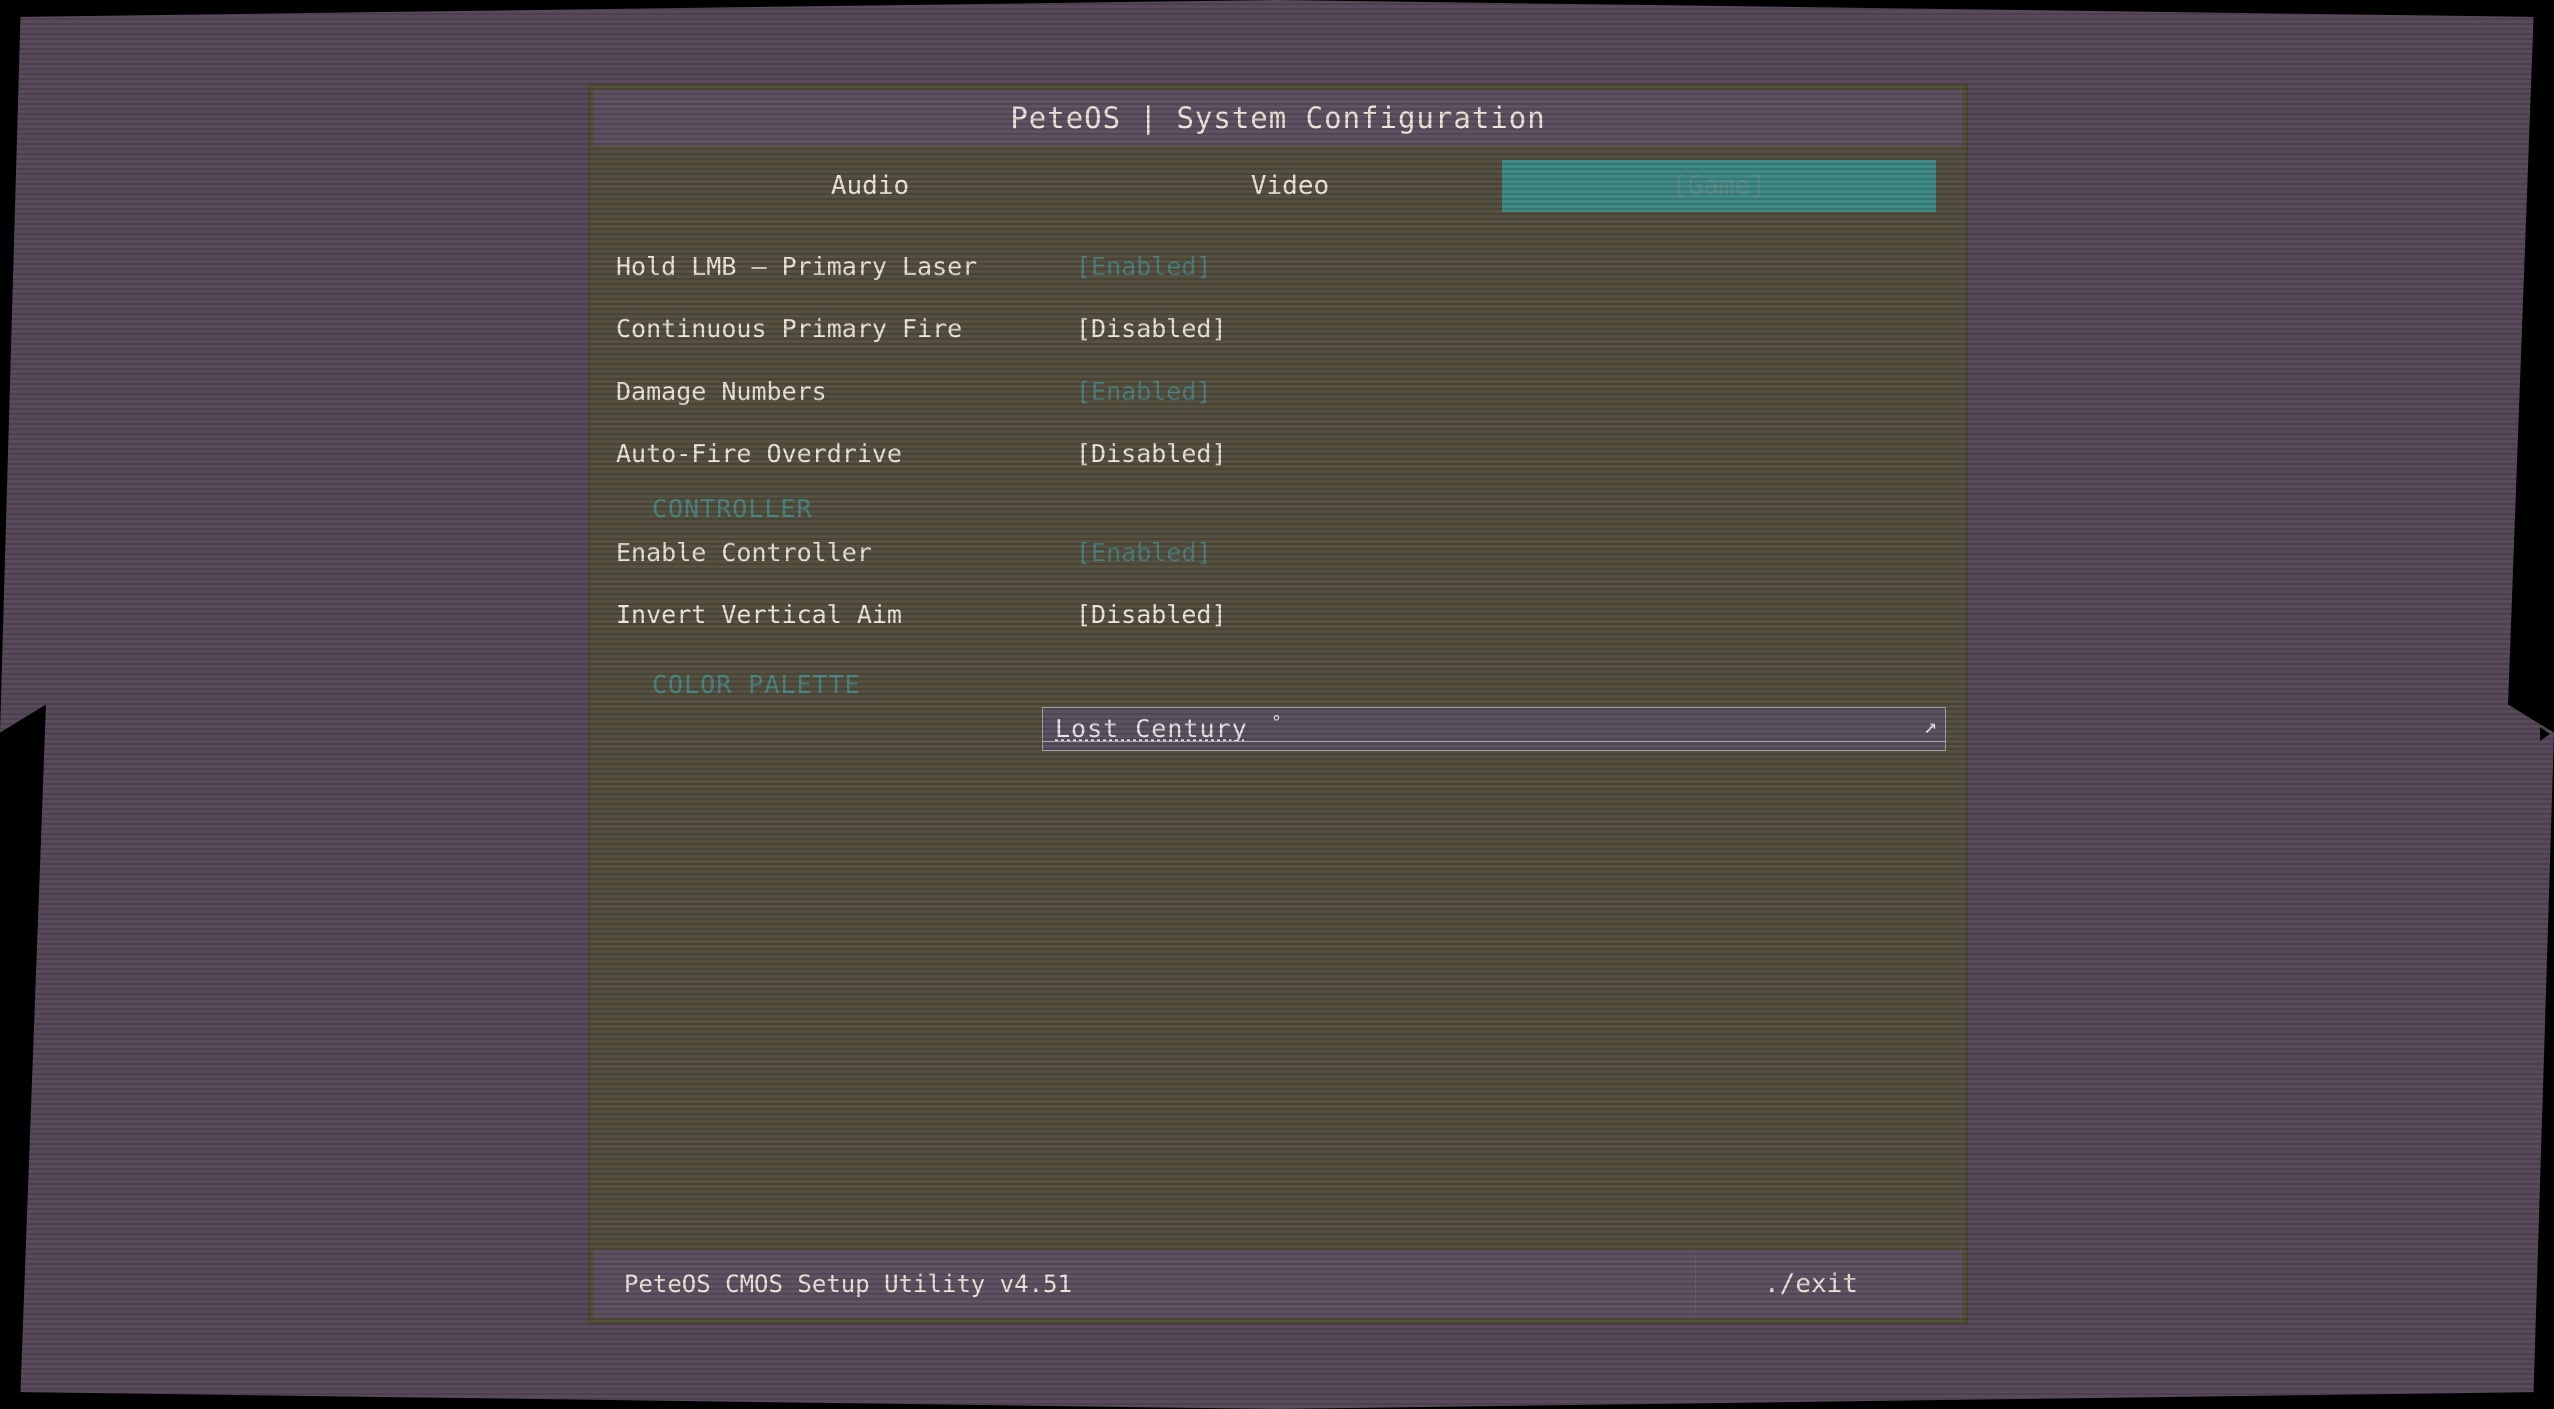 This screenshot has height=1409, width=2554. What do you see at coordinates (2545, 734) in the screenshot?
I see `crt-notch-right` at bounding box center [2545, 734].